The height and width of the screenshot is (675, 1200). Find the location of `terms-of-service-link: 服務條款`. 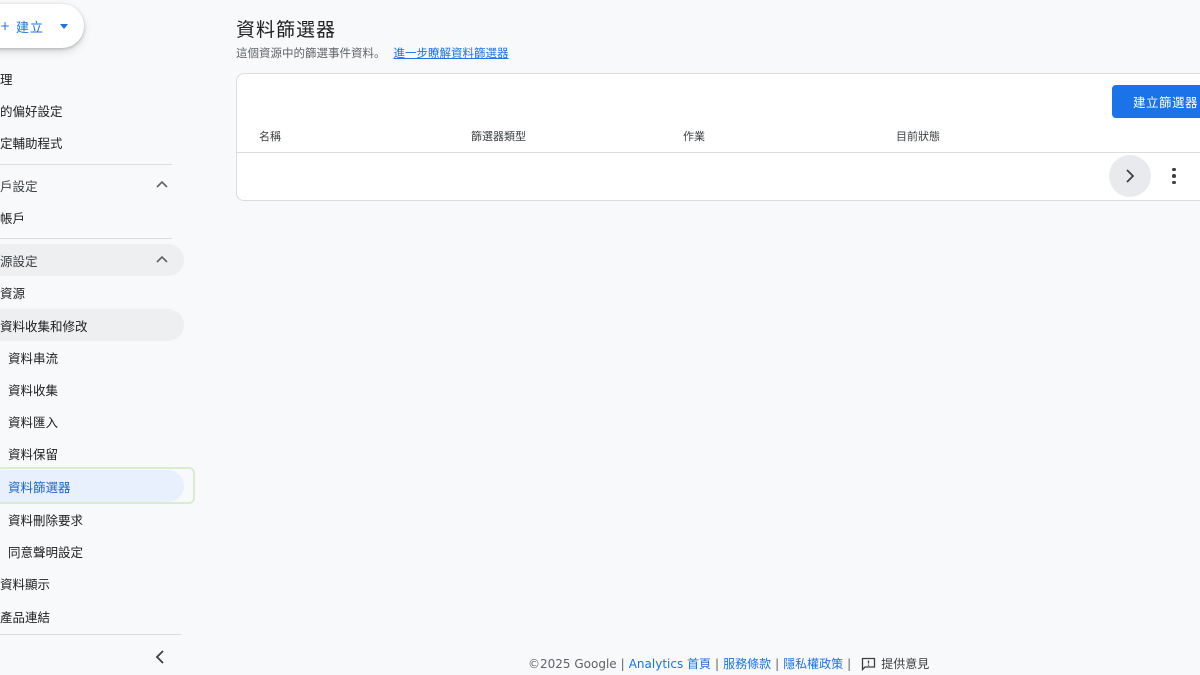

terms-of-service-link: 服務條款 is located at coordinates (747, 663).